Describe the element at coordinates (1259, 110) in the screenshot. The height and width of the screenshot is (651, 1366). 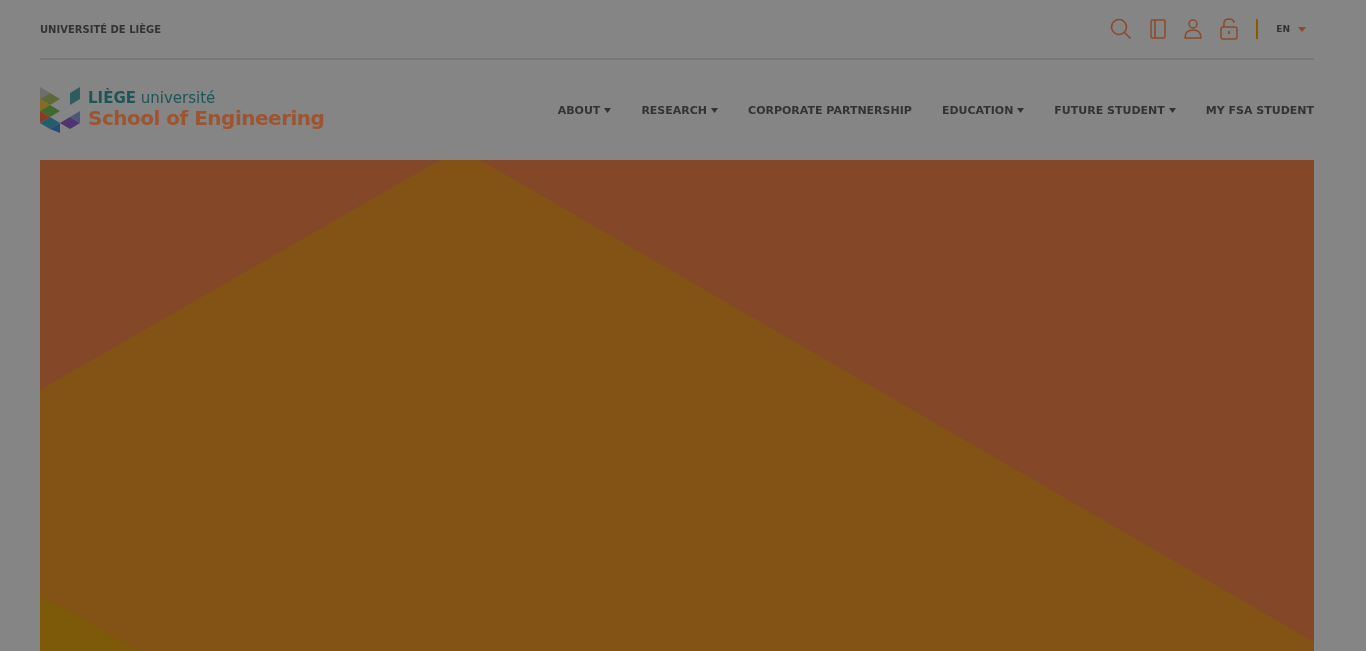
I see `nav-link: MY FSA STUDENT` at that location.